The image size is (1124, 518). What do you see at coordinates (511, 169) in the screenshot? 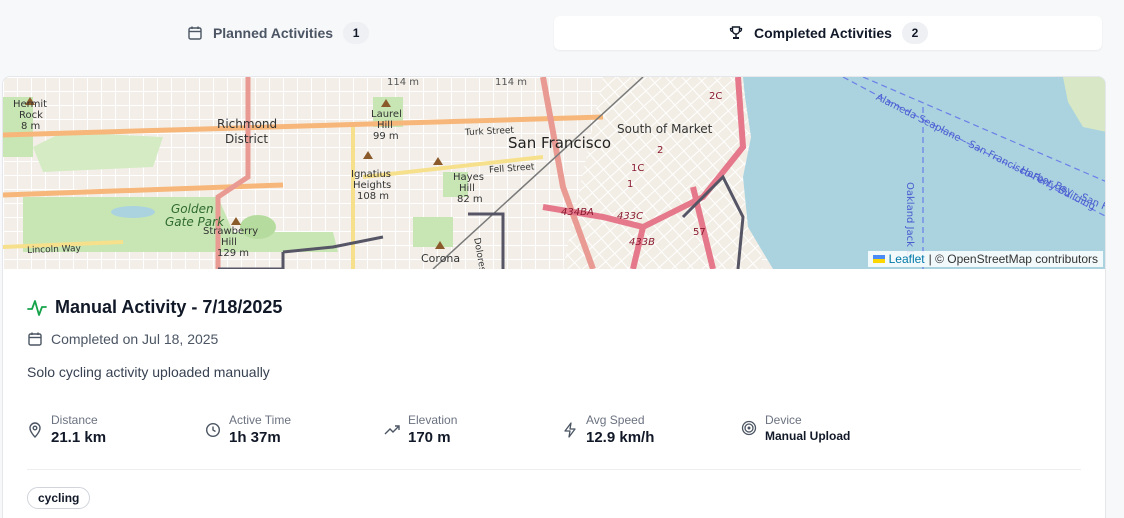
I see `map-label: Fell Street` at bounding box center [511, 169].